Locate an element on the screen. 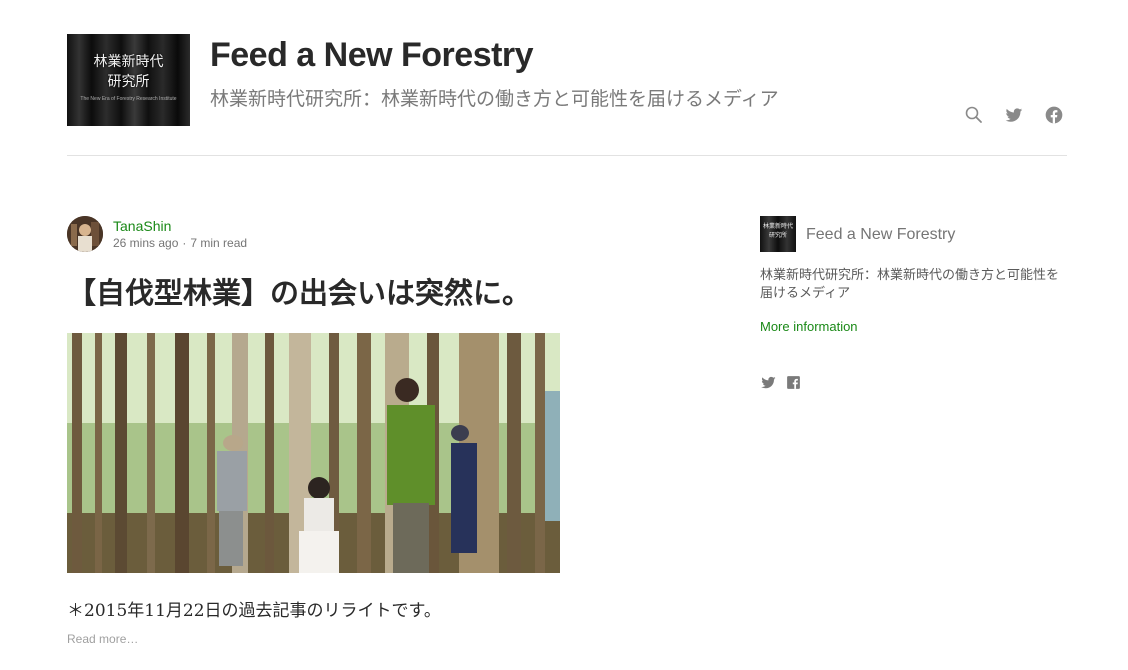 This screenshot has width=1128, height=670. logo-line-2: 研究所 is located at coordinates (128, 82).